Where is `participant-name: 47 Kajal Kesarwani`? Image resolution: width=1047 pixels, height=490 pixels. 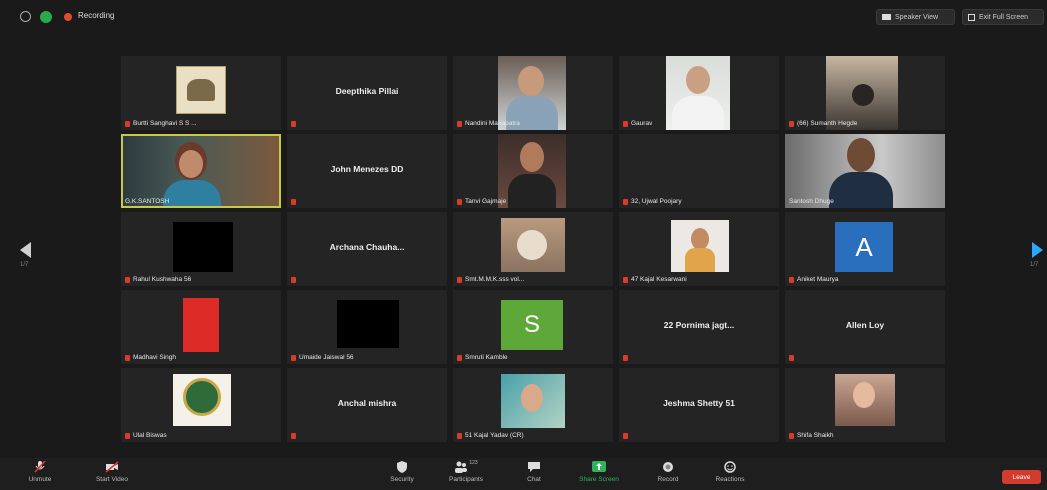 participant-name: 47 Kajal Kesarwani is located at coordinates (655, 279).